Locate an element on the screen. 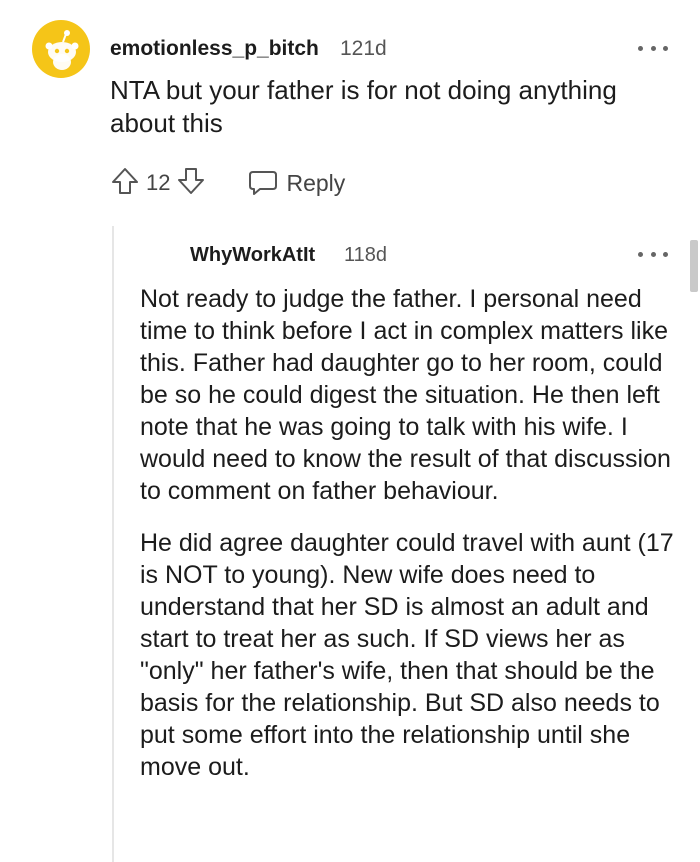  avatar is located at coordinates (61, 49).